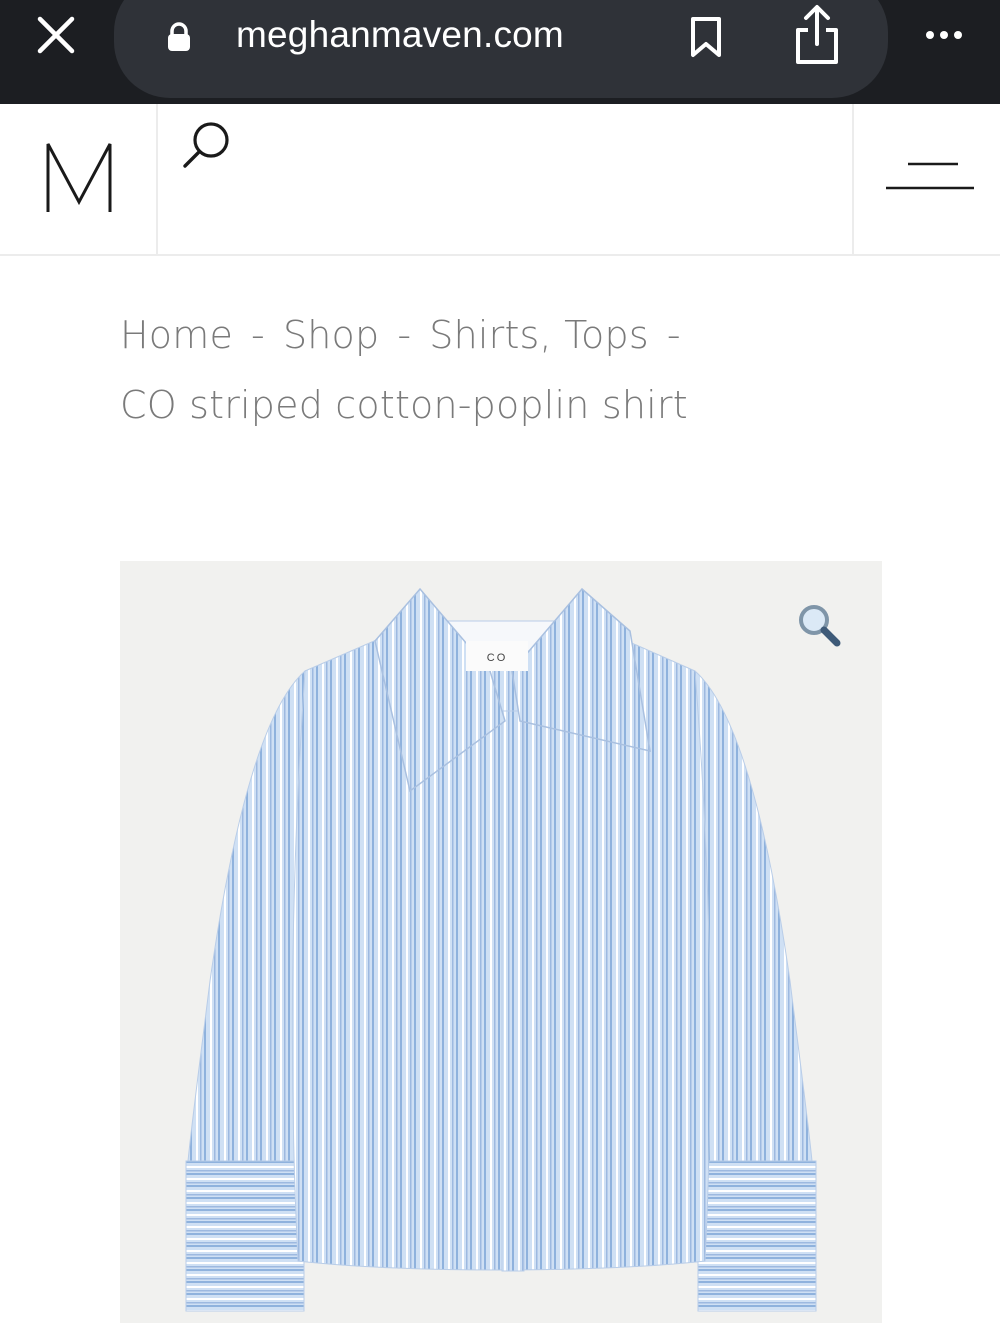 This screenshot has height=1333, width=1000. I want to click on share-button, so click(817, 35).